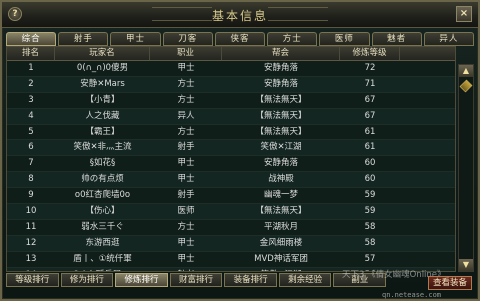 The height and width of the screenshot is (301, 480). What do you see at coordinates (83, 39) in the screenshot?
I see `tab-archer: 射手` at bounding box center [83, 39].